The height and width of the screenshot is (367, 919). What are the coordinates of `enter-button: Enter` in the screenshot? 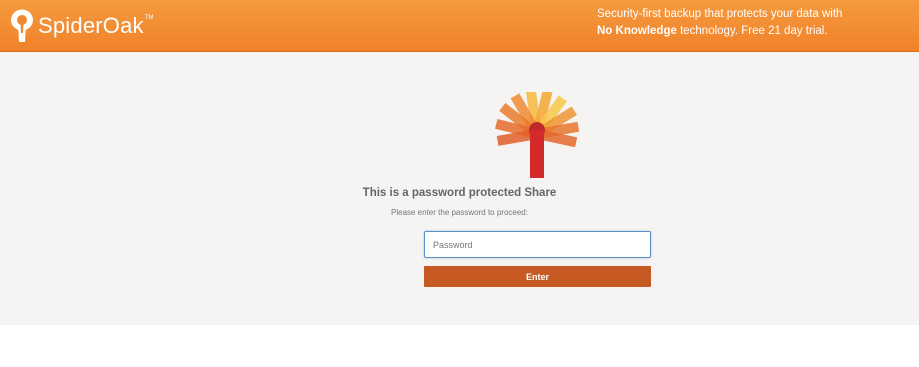 It's located at (537, 276).